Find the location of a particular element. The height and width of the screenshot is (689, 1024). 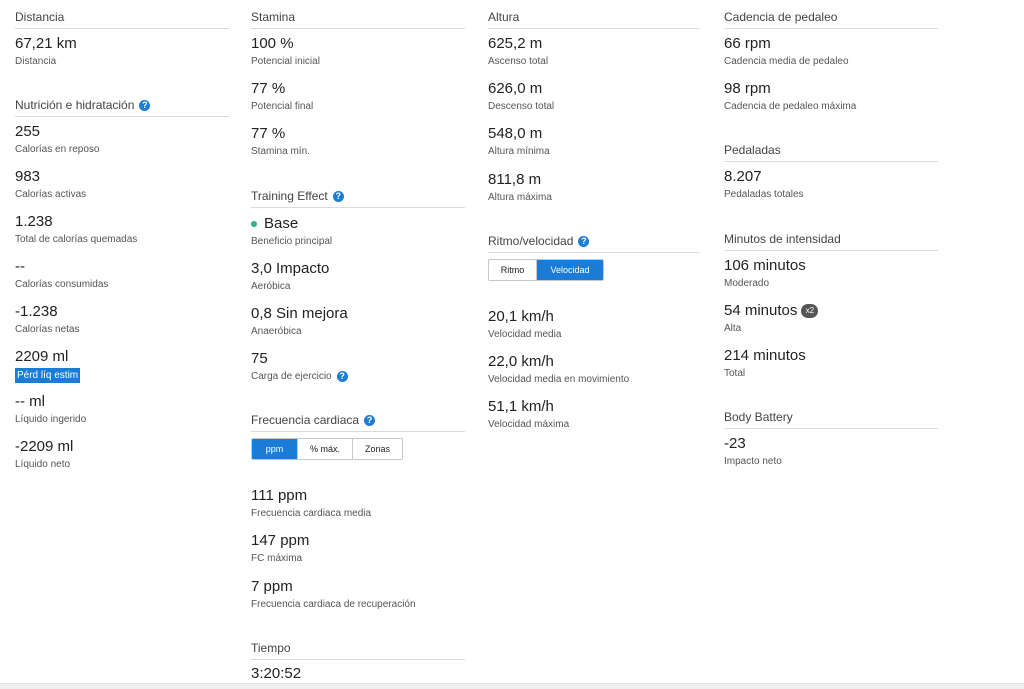

section-title: Ritmo/velocidad is located at coordinates (531, 241).